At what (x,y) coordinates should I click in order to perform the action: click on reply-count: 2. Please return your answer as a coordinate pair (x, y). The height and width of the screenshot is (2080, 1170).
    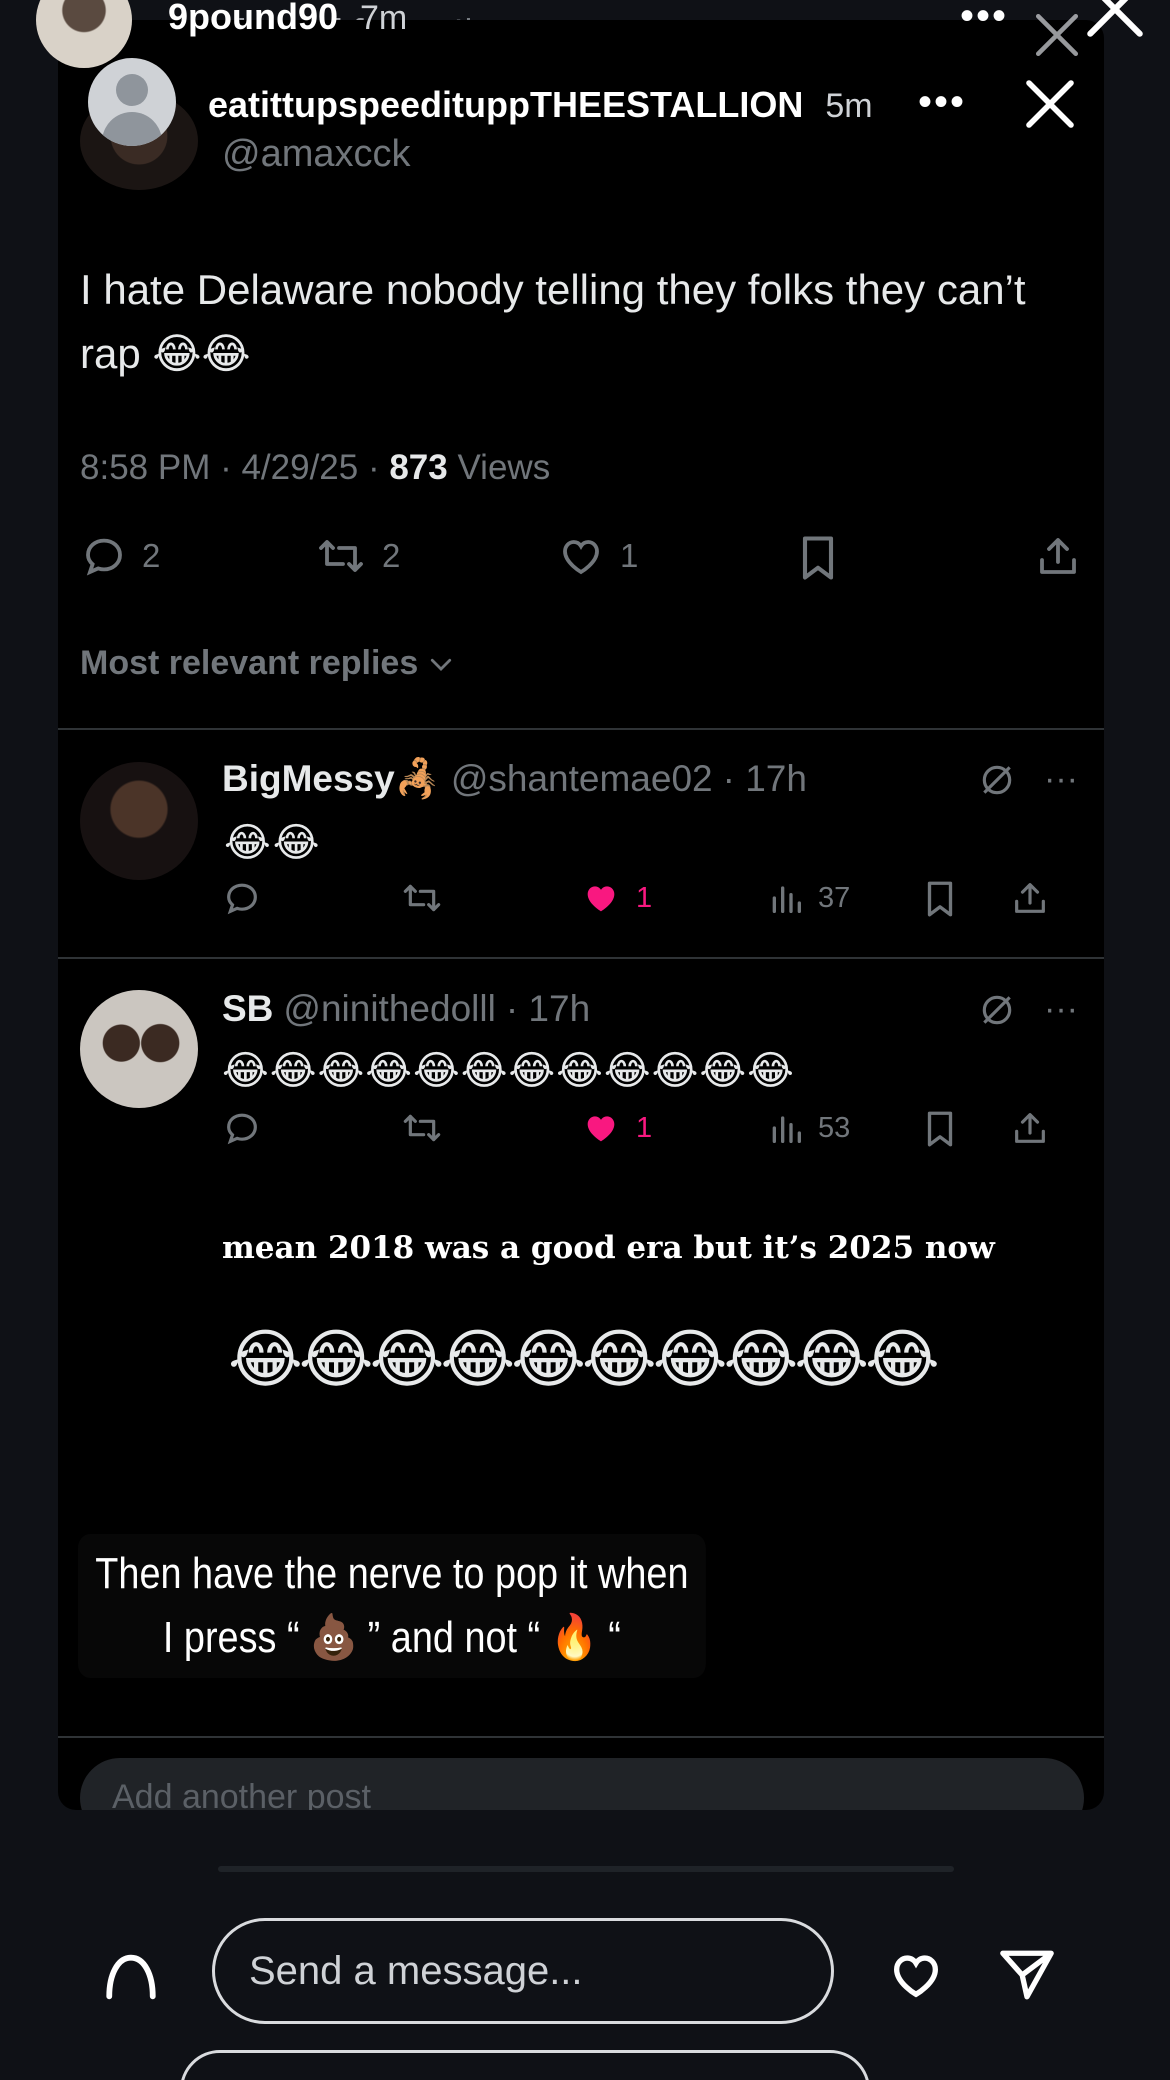
    Looking at the image, I should click on (151, 555).